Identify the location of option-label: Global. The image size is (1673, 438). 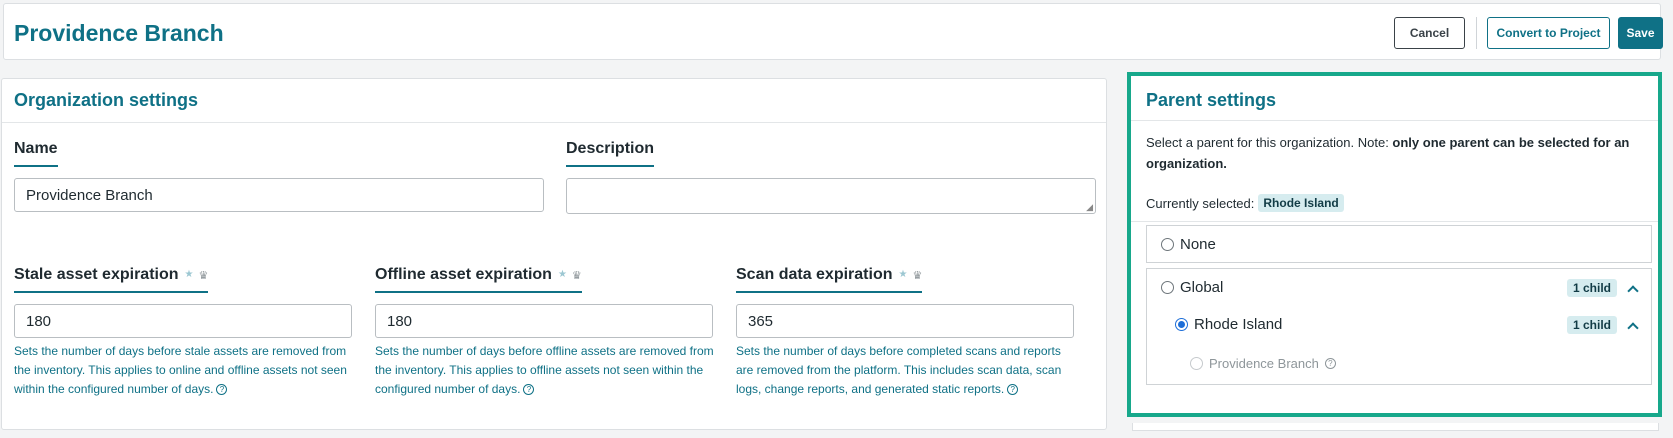
(1202, 287).